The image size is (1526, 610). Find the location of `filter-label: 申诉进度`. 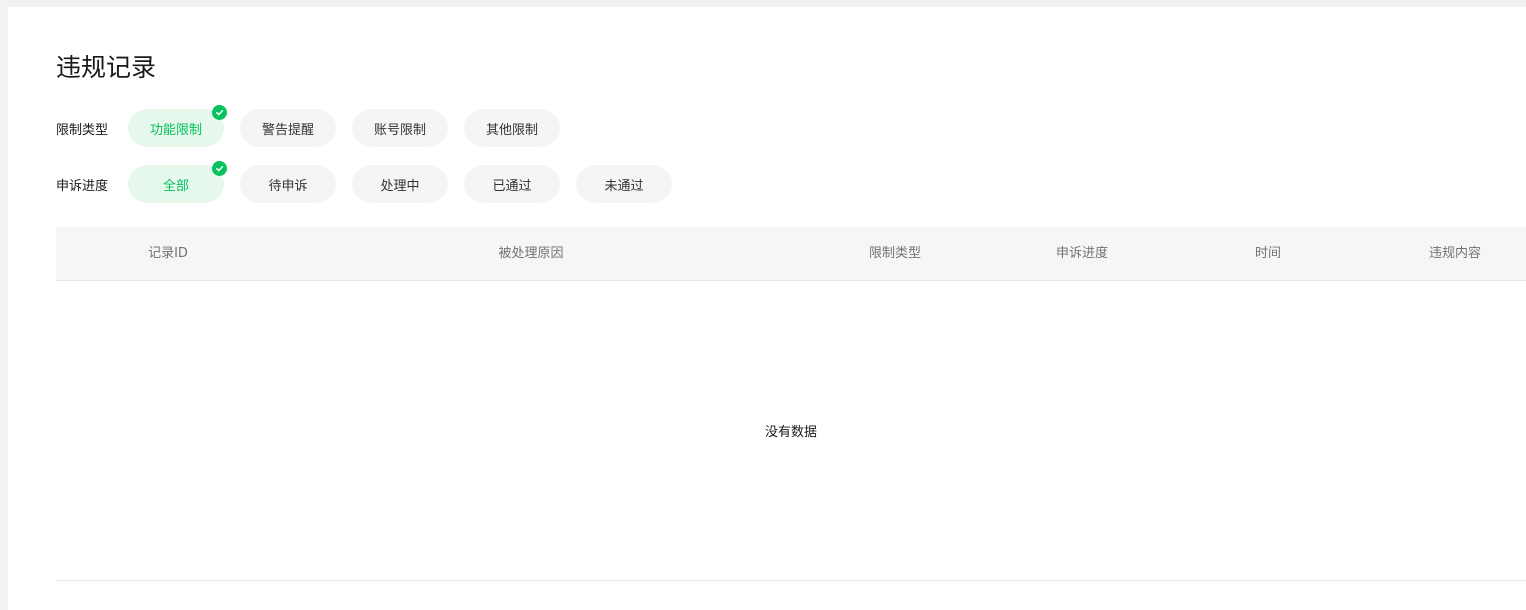

filter-label: 申诉进度 is located at coordinates (82, 186).